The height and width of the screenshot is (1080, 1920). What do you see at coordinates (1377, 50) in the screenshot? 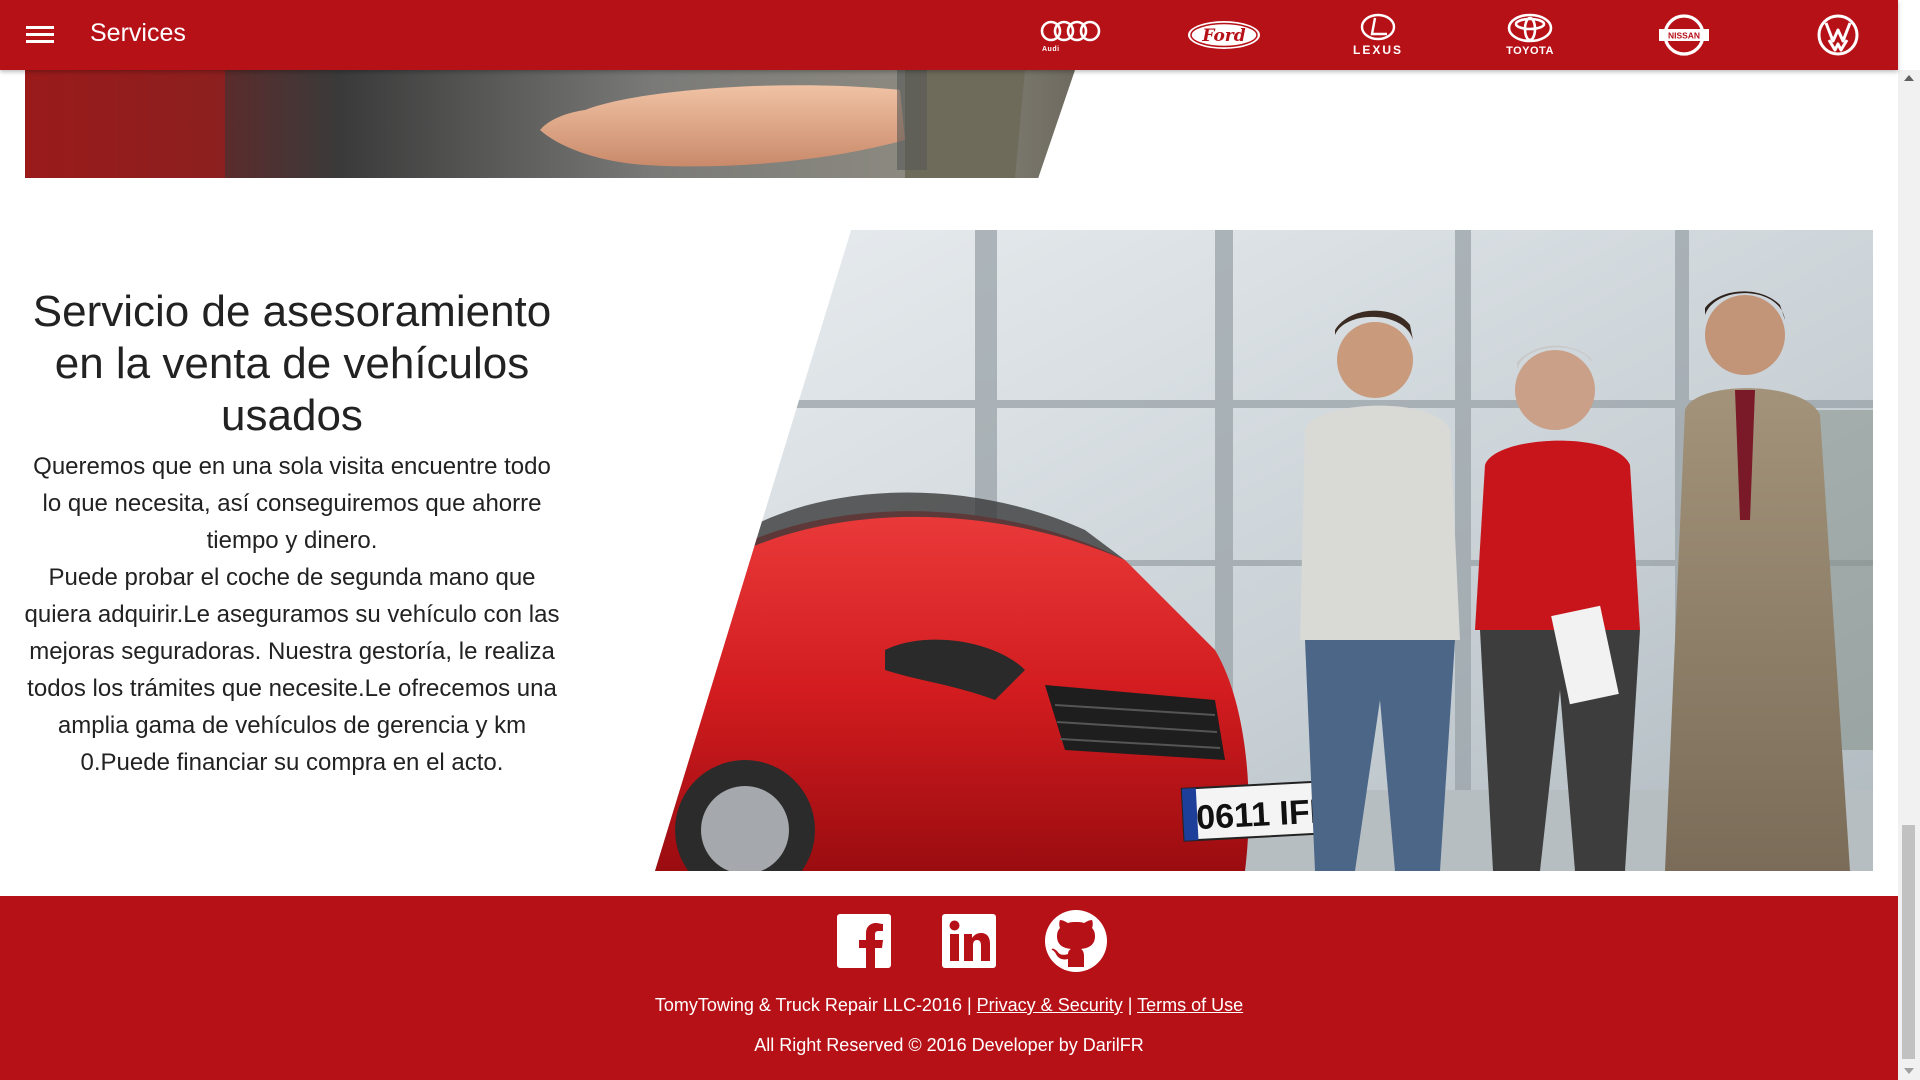
I see `lexus-label: LEXUS` at bounding box center [1377, 50].